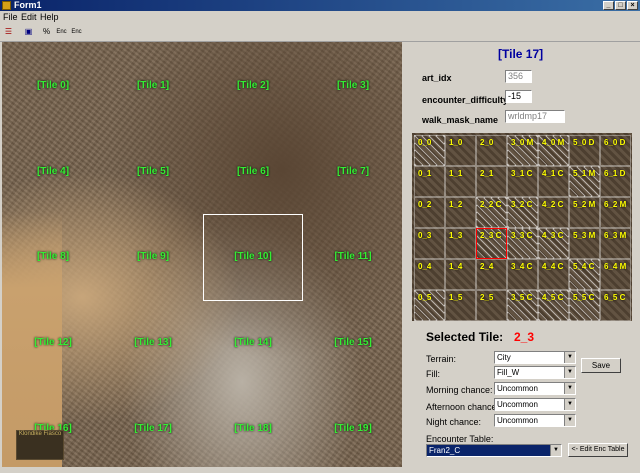 The height and width of the screenshot is (473, 640). I want to click on terrain-label: Terrain:, so click(441, 359).